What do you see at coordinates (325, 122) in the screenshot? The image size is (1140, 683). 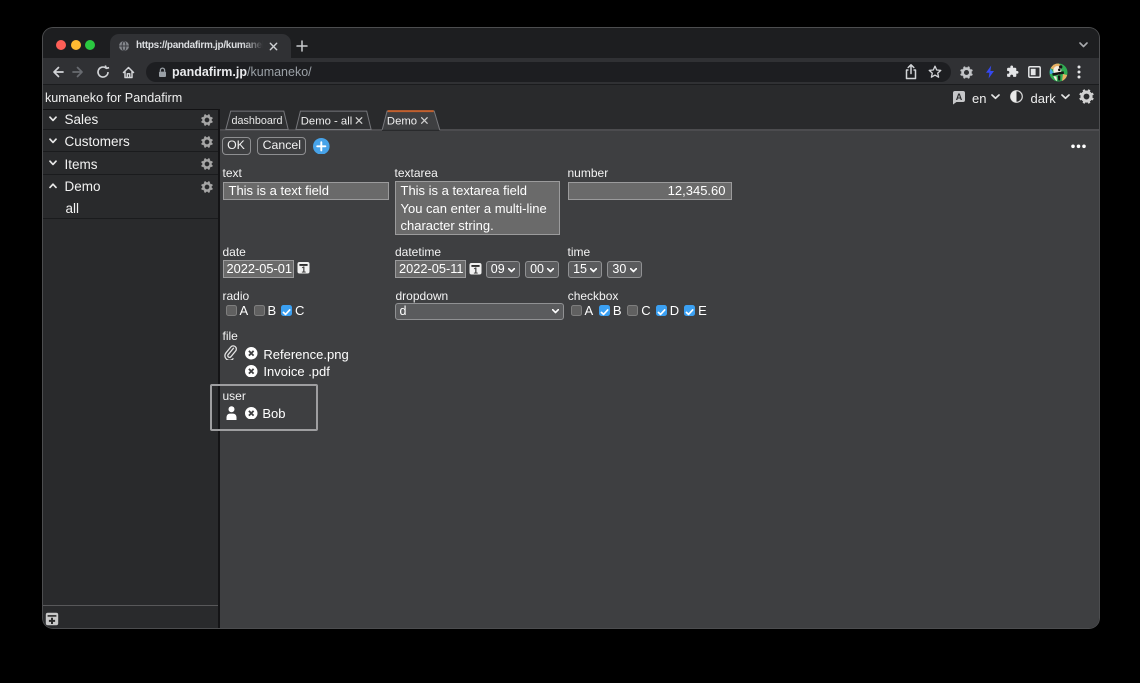 I see `svg-text: Demo - all` at bounding box center [325, 122].